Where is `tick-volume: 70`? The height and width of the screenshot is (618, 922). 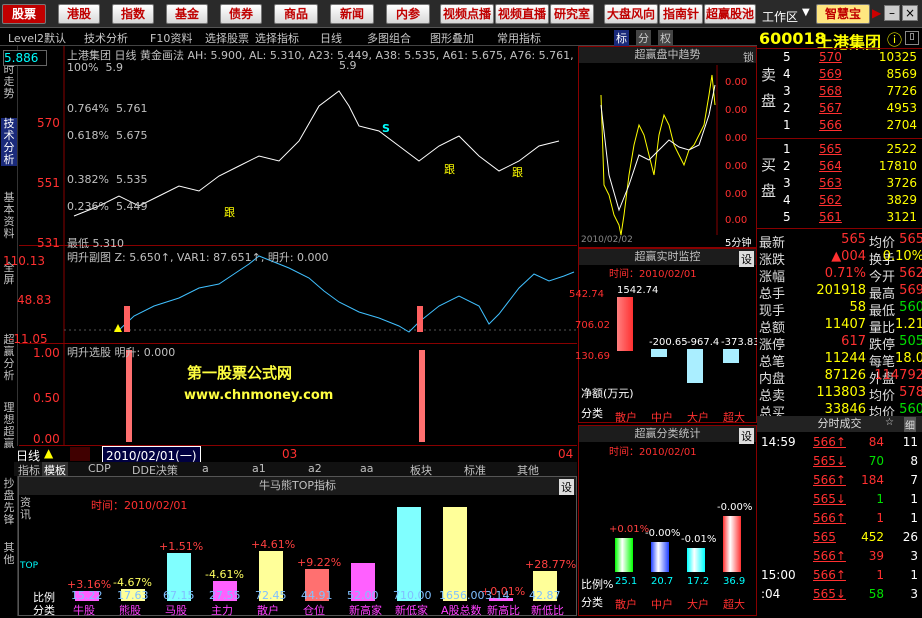
tick-volume: 70 is located at coordinates (876, 461).